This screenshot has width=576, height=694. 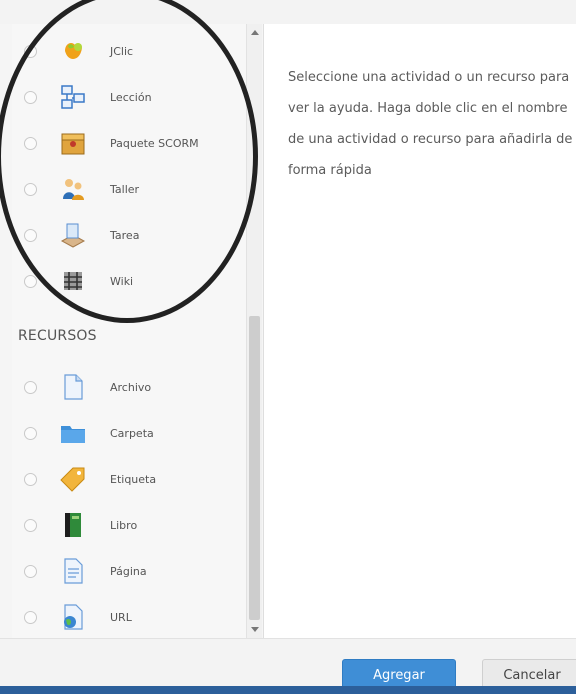 I want to click on scroll-down-arrow-icon, so click(x=255, y=629).